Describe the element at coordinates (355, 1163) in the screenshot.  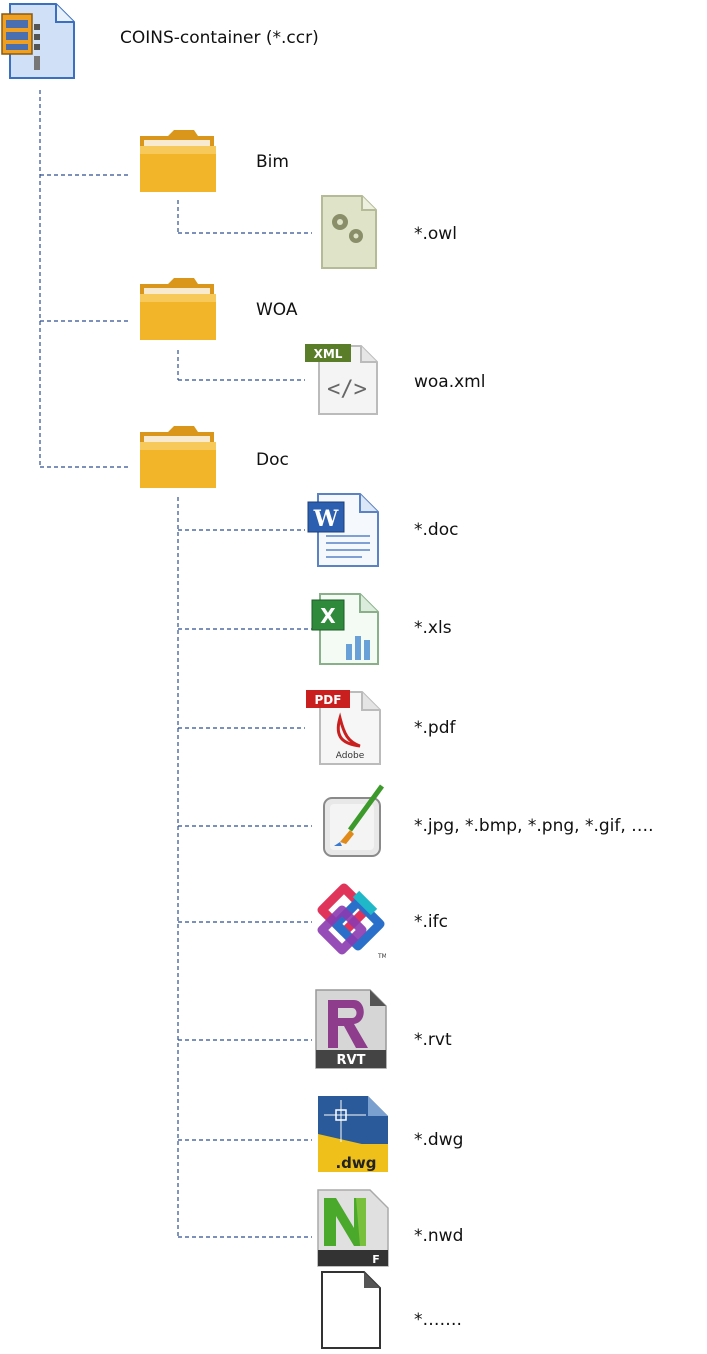
I see `svg-text: .dwg` at that location.